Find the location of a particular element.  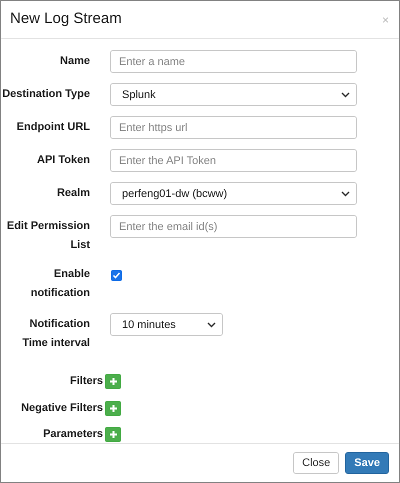

field-label: Enable notification is located at coordinates (60, 284).